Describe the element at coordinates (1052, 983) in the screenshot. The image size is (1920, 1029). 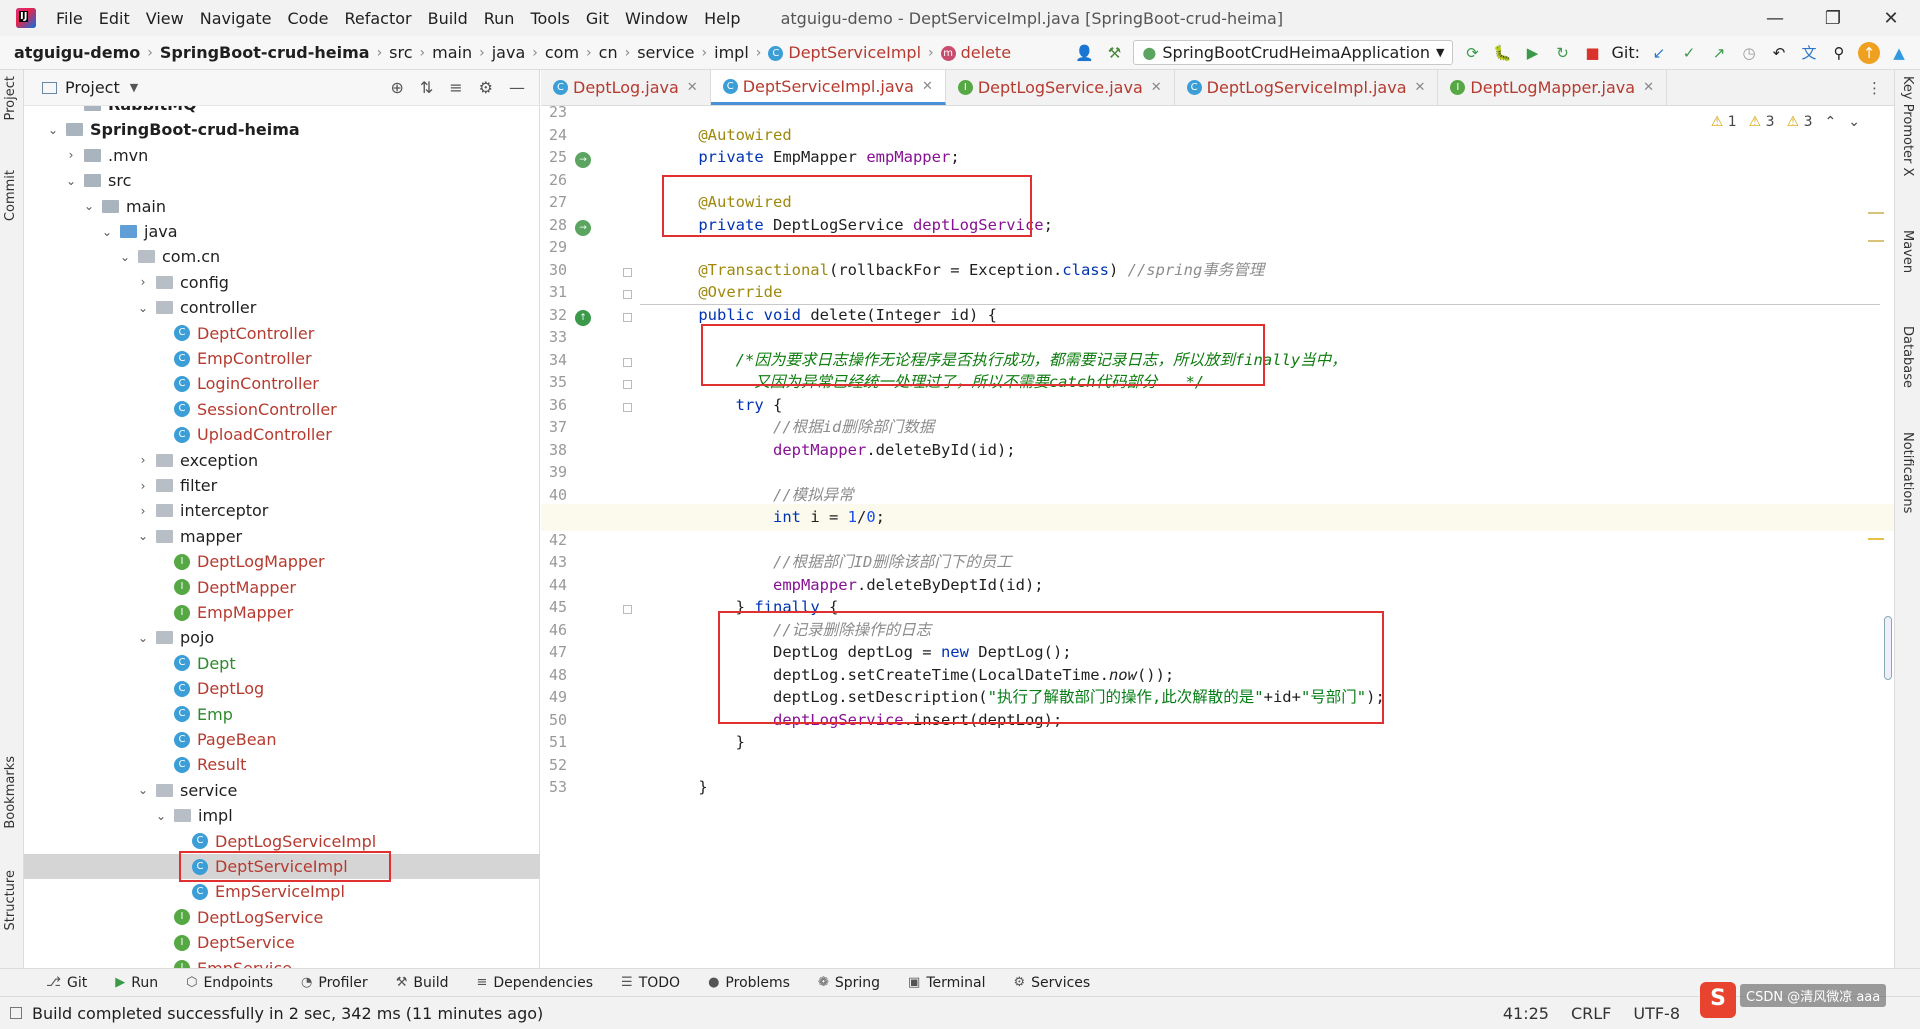
I see `tool-window-services: ⚙ Services` at that location.